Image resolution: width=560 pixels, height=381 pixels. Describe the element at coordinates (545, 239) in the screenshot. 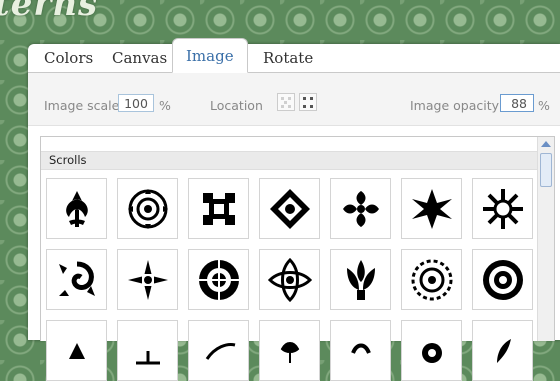

I see `gallery-scrollbar` at that location.